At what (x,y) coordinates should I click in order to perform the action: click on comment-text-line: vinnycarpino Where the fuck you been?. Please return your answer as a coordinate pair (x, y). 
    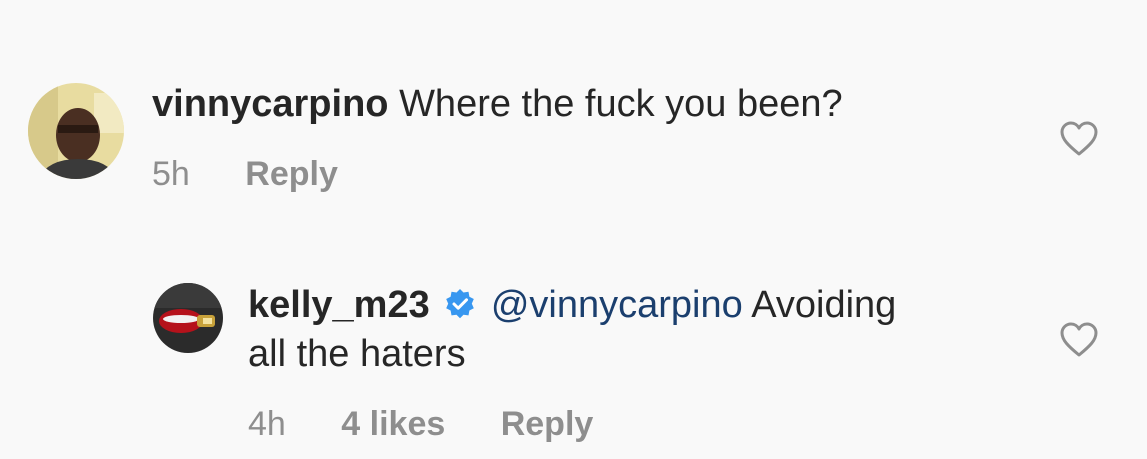
    Looking at the image, I should click on (497, 104).